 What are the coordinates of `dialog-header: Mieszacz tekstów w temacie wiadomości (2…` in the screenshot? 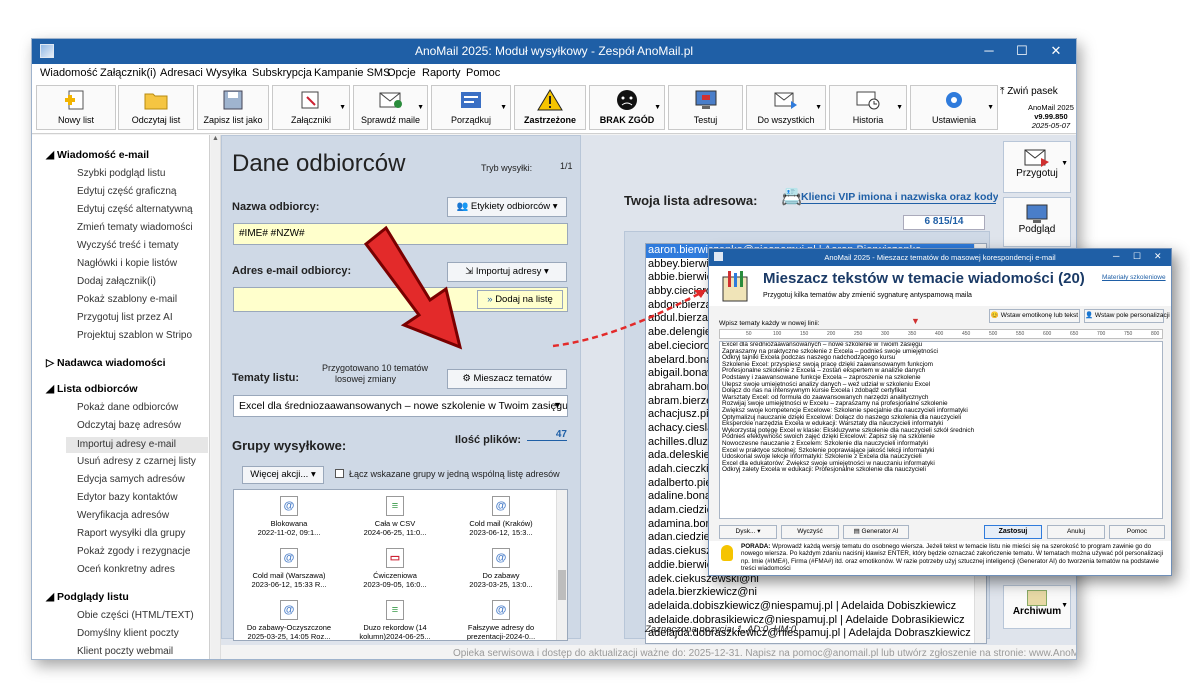 It's located at (940, 286).